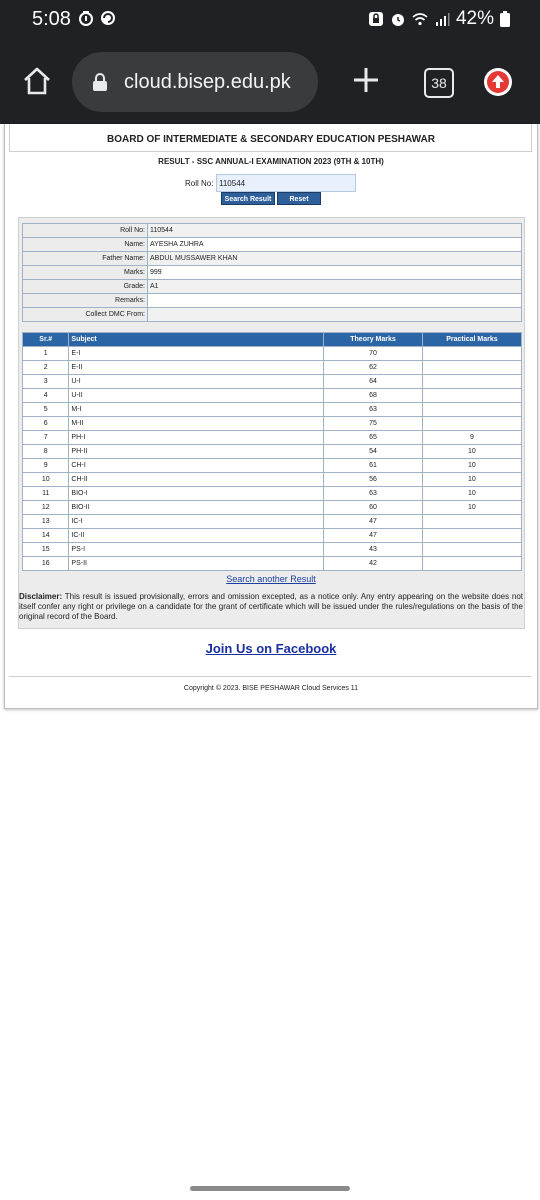 The image size is (540, 1200). What do you see at coordinates (373, 423) in the screenshot?
I see `cell-theory: 75` at bounding box center [373, 423].